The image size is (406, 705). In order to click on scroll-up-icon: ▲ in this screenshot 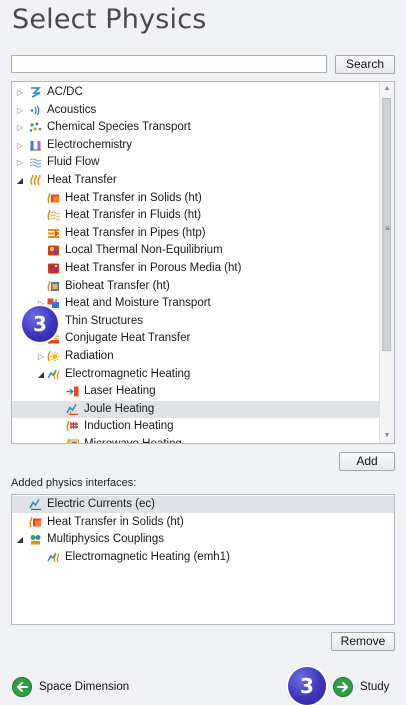, I will do `click(387, 89)`.